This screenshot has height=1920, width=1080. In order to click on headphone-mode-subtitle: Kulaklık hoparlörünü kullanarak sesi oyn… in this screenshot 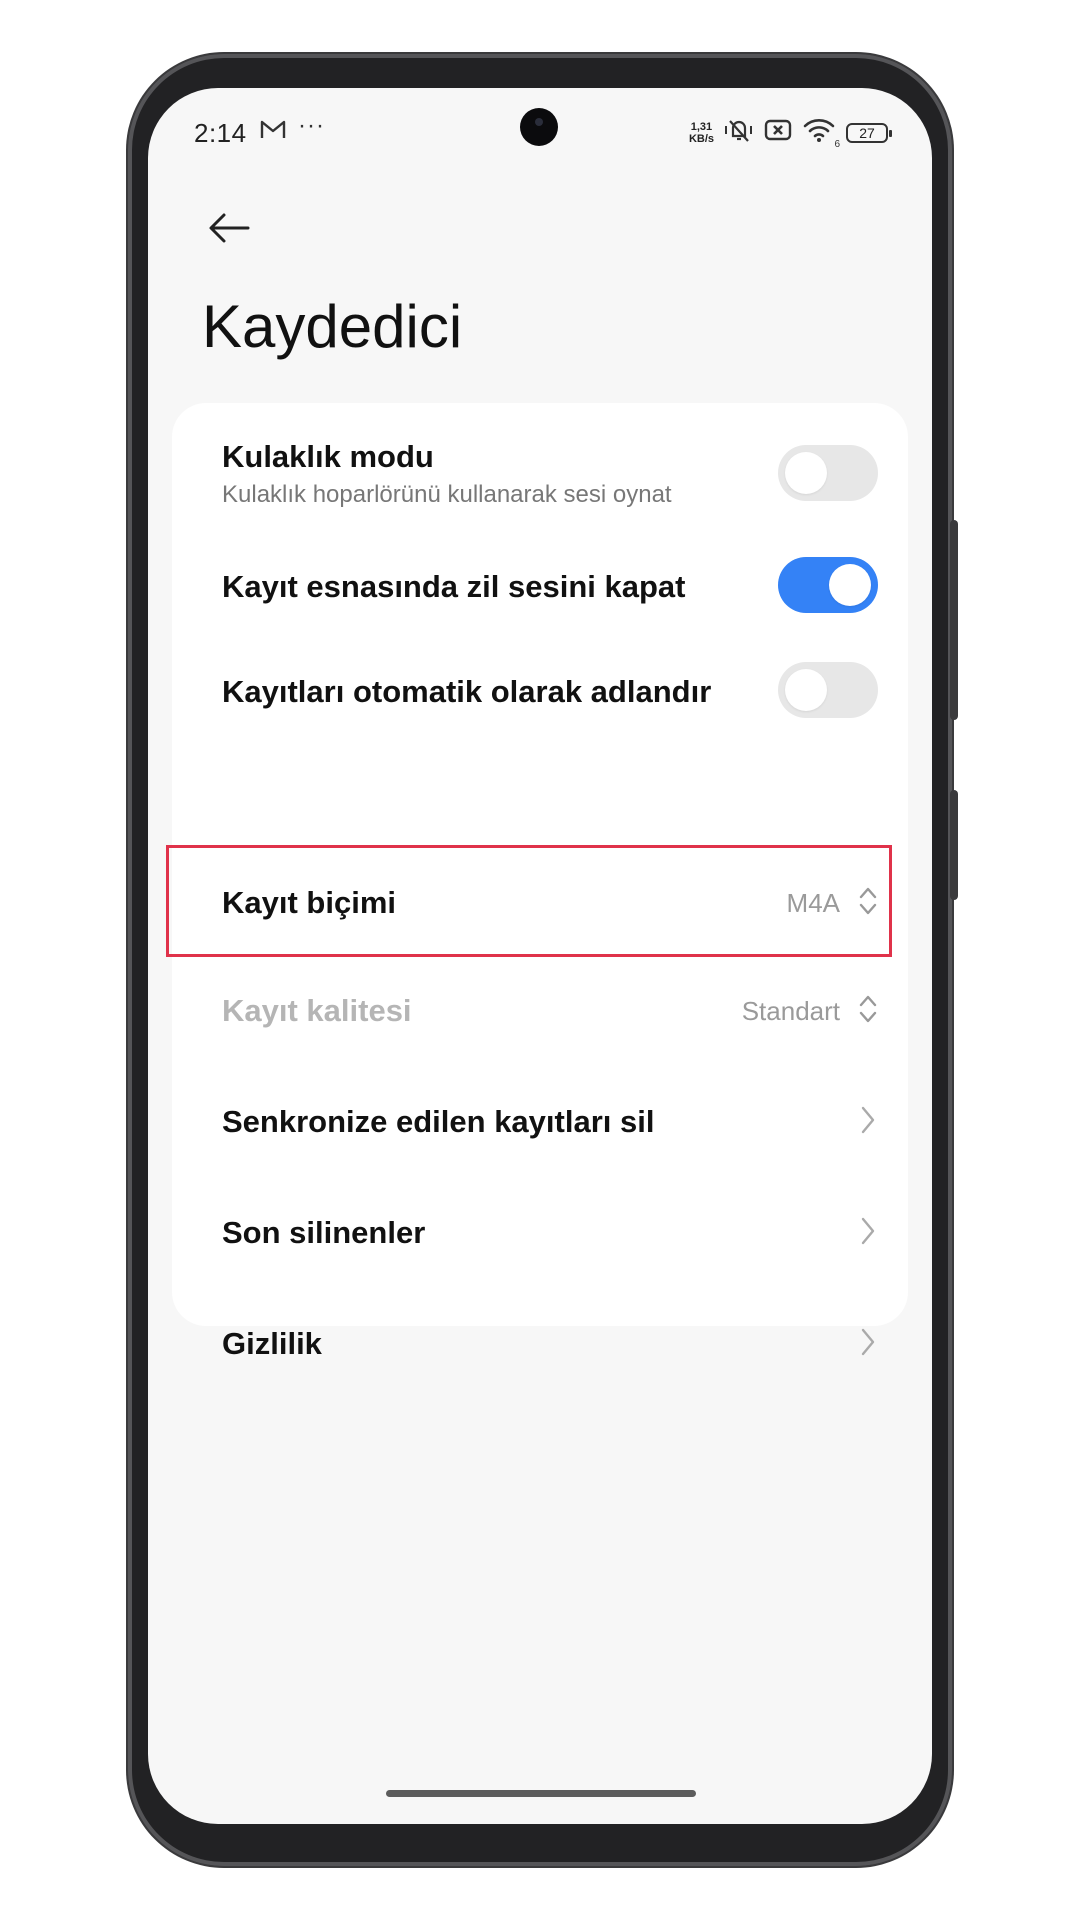, I will do `click(447, 494)`.